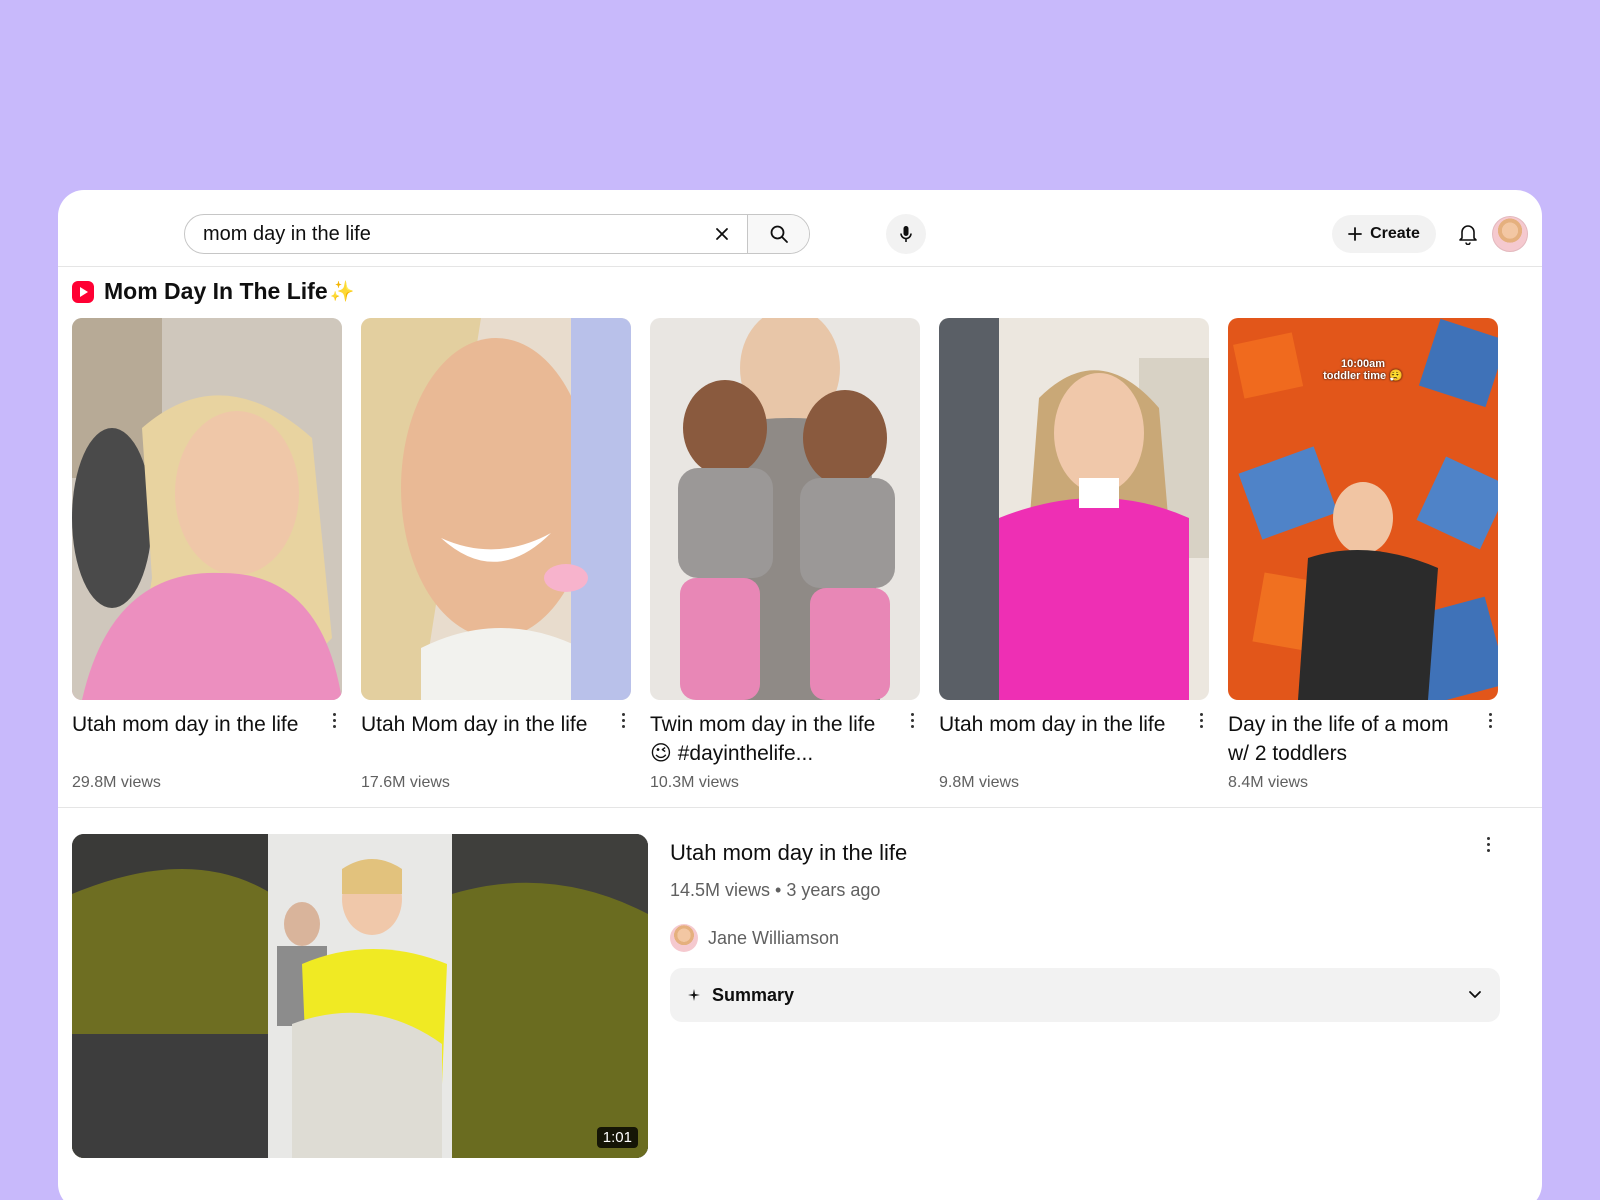  Describe the element at coordinates (694, 995) in the screenshot. I see `sparkle-icon` at that location.